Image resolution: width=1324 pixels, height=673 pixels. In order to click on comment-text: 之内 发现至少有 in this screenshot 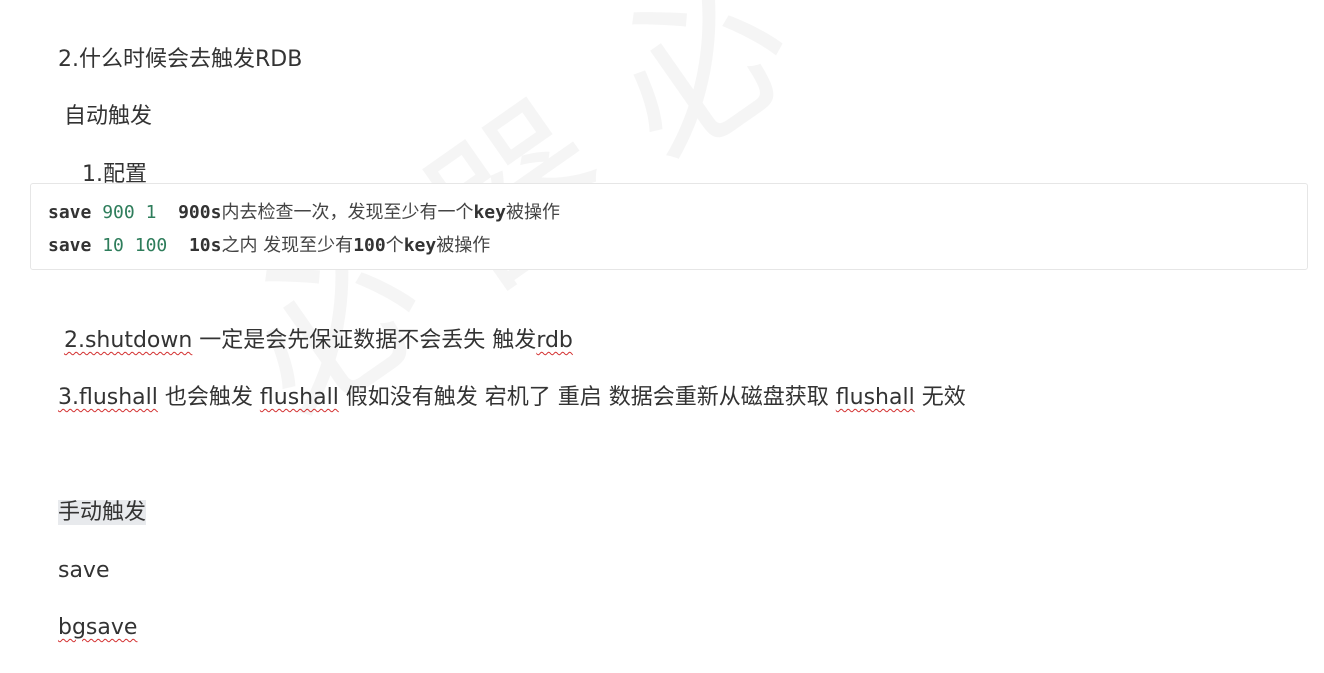, I will do `click(287, 245)`.